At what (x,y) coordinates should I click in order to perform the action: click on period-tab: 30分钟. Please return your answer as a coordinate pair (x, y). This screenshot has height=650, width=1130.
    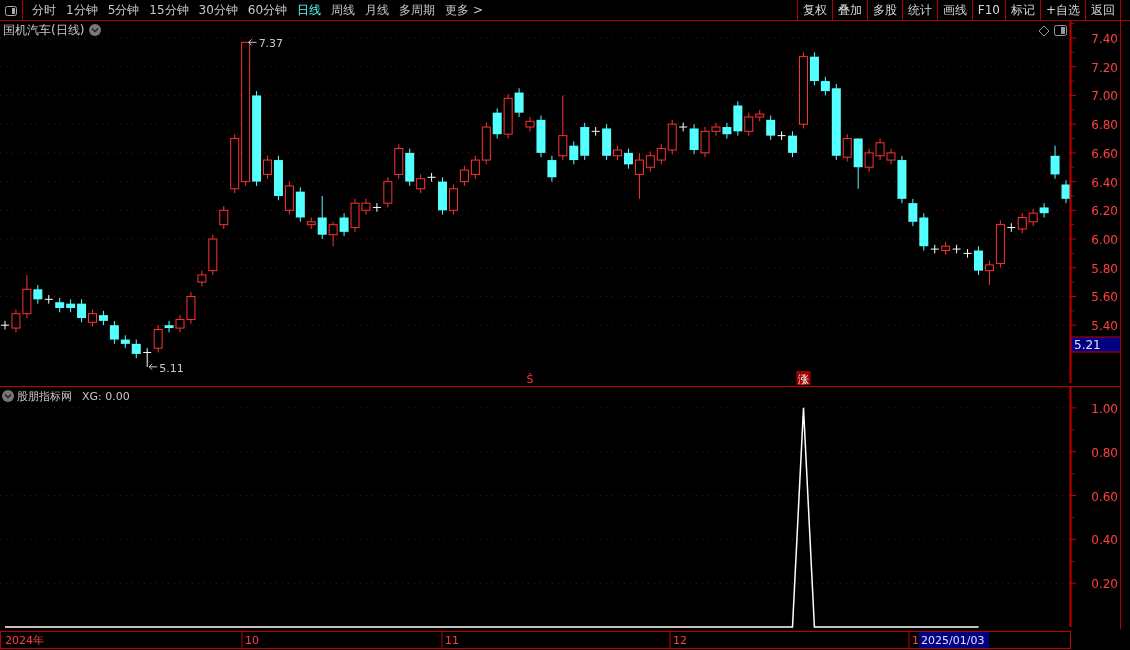
    Looking at the image, I should click on (218, 10).